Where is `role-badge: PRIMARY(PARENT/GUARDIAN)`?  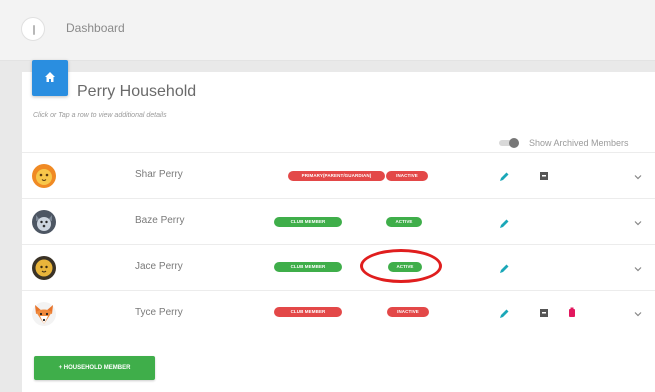
role-badge: PRIMARY(PARENT/GUARDIAN) is located at coordinates (336, 176).